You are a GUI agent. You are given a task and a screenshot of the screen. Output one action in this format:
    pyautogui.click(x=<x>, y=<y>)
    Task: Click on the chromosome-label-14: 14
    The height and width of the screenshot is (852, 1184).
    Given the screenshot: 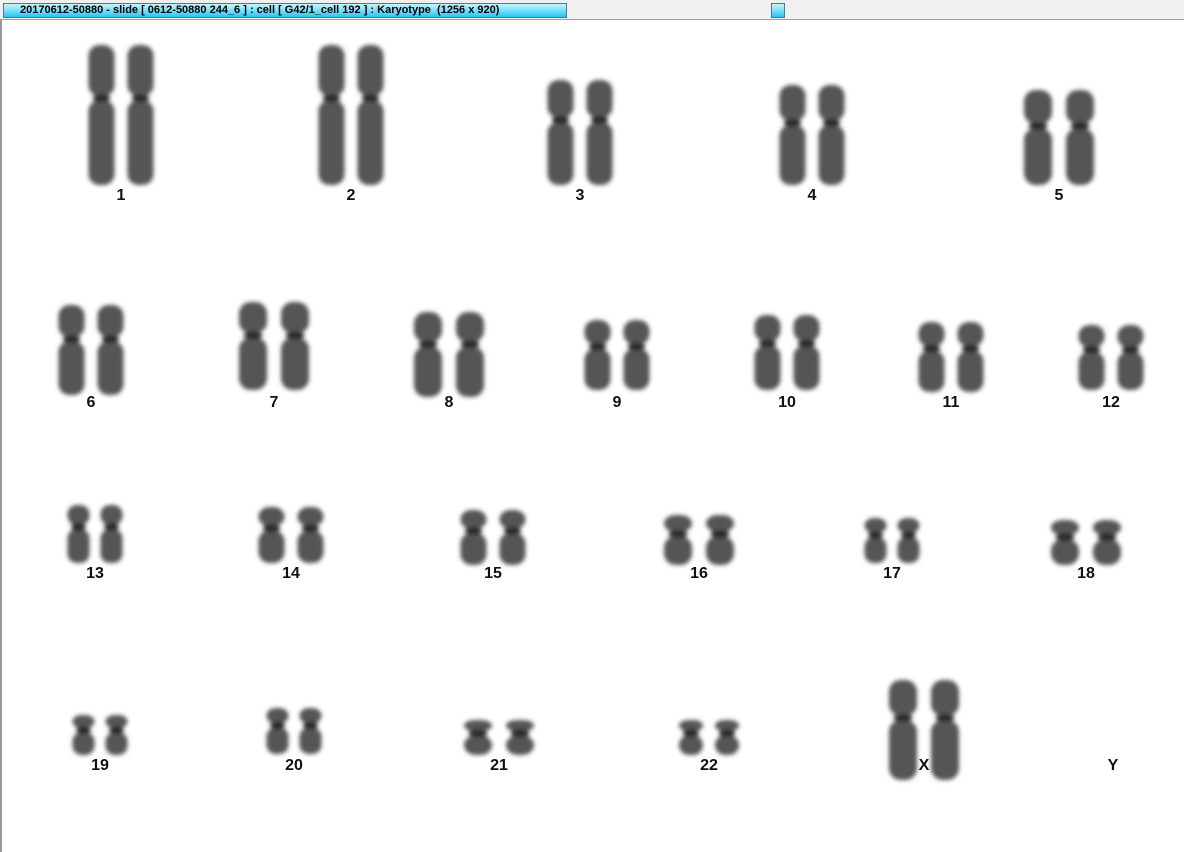 What is the action you would take?
    pyautogui.click(x=291, y=573)
    